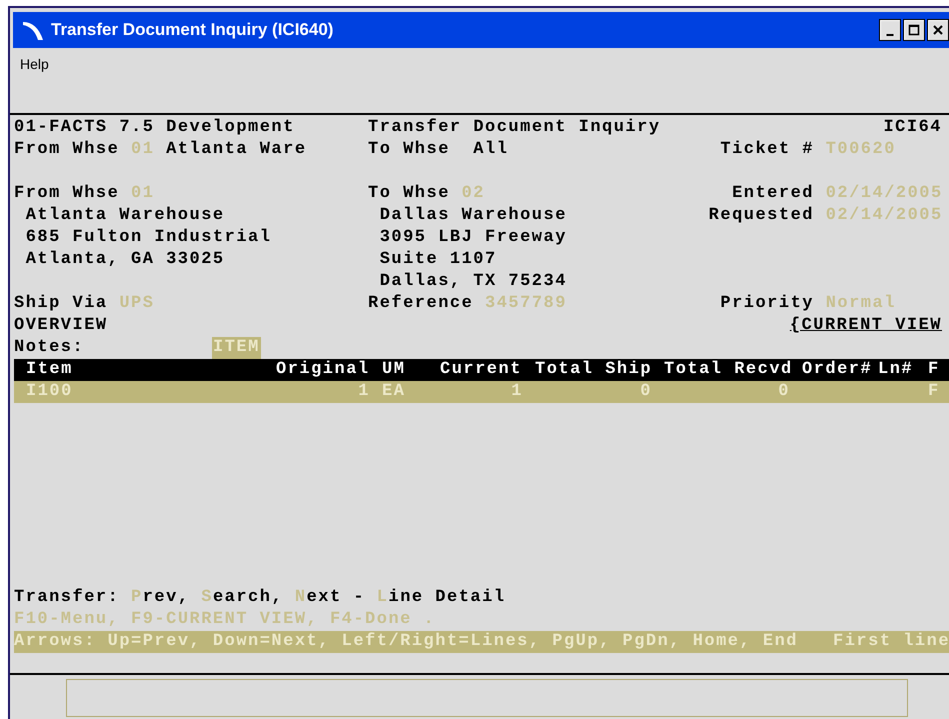  What do you see at coordinates (934, 392) in the screenshot?
I see `table-cell-text: F` at bounding box center [934, 392].